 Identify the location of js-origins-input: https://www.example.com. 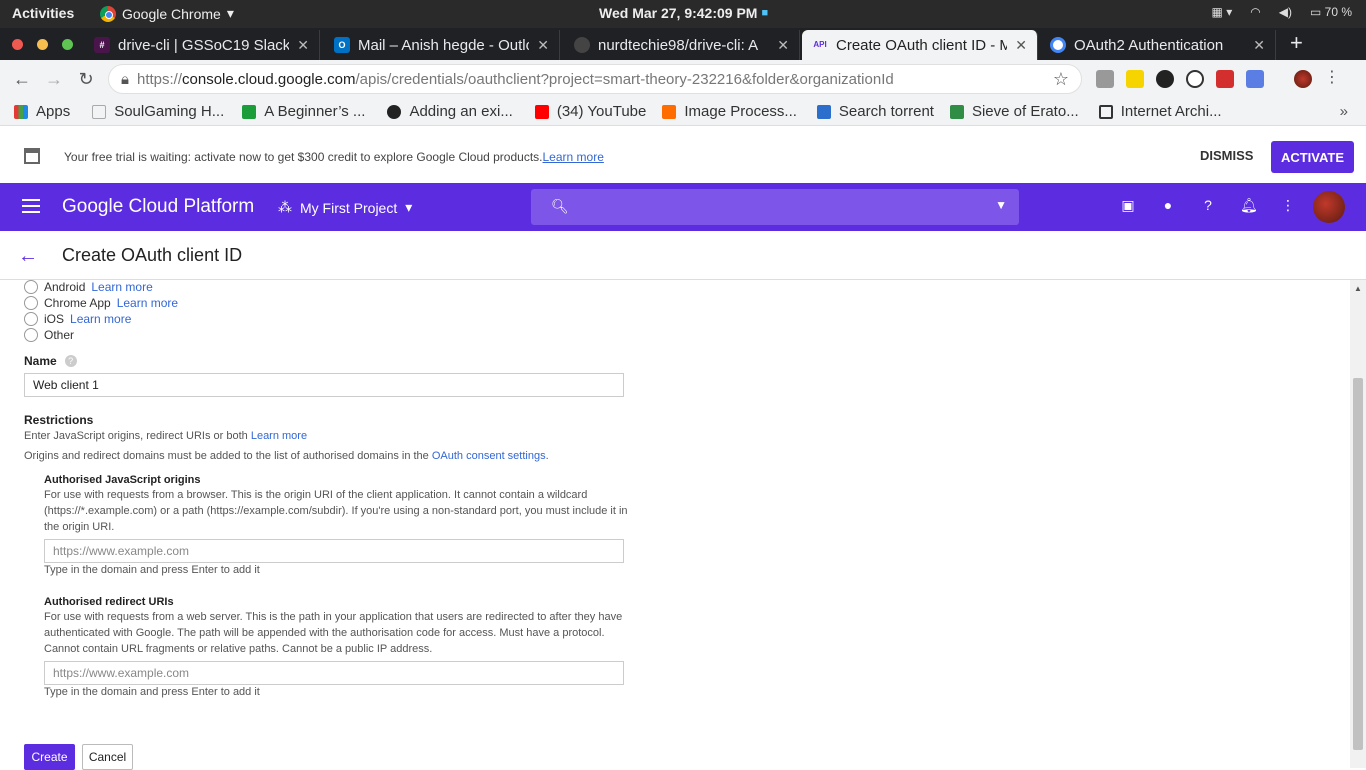
(334, 551).